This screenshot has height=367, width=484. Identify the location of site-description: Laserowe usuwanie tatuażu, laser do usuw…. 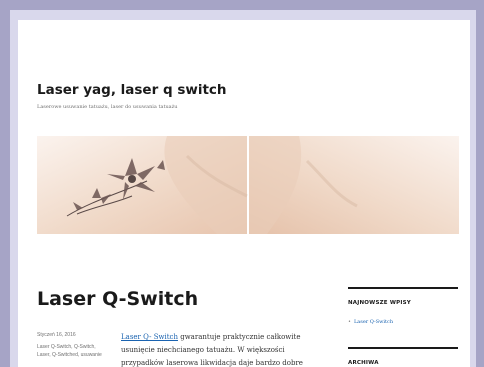
(107, 107).